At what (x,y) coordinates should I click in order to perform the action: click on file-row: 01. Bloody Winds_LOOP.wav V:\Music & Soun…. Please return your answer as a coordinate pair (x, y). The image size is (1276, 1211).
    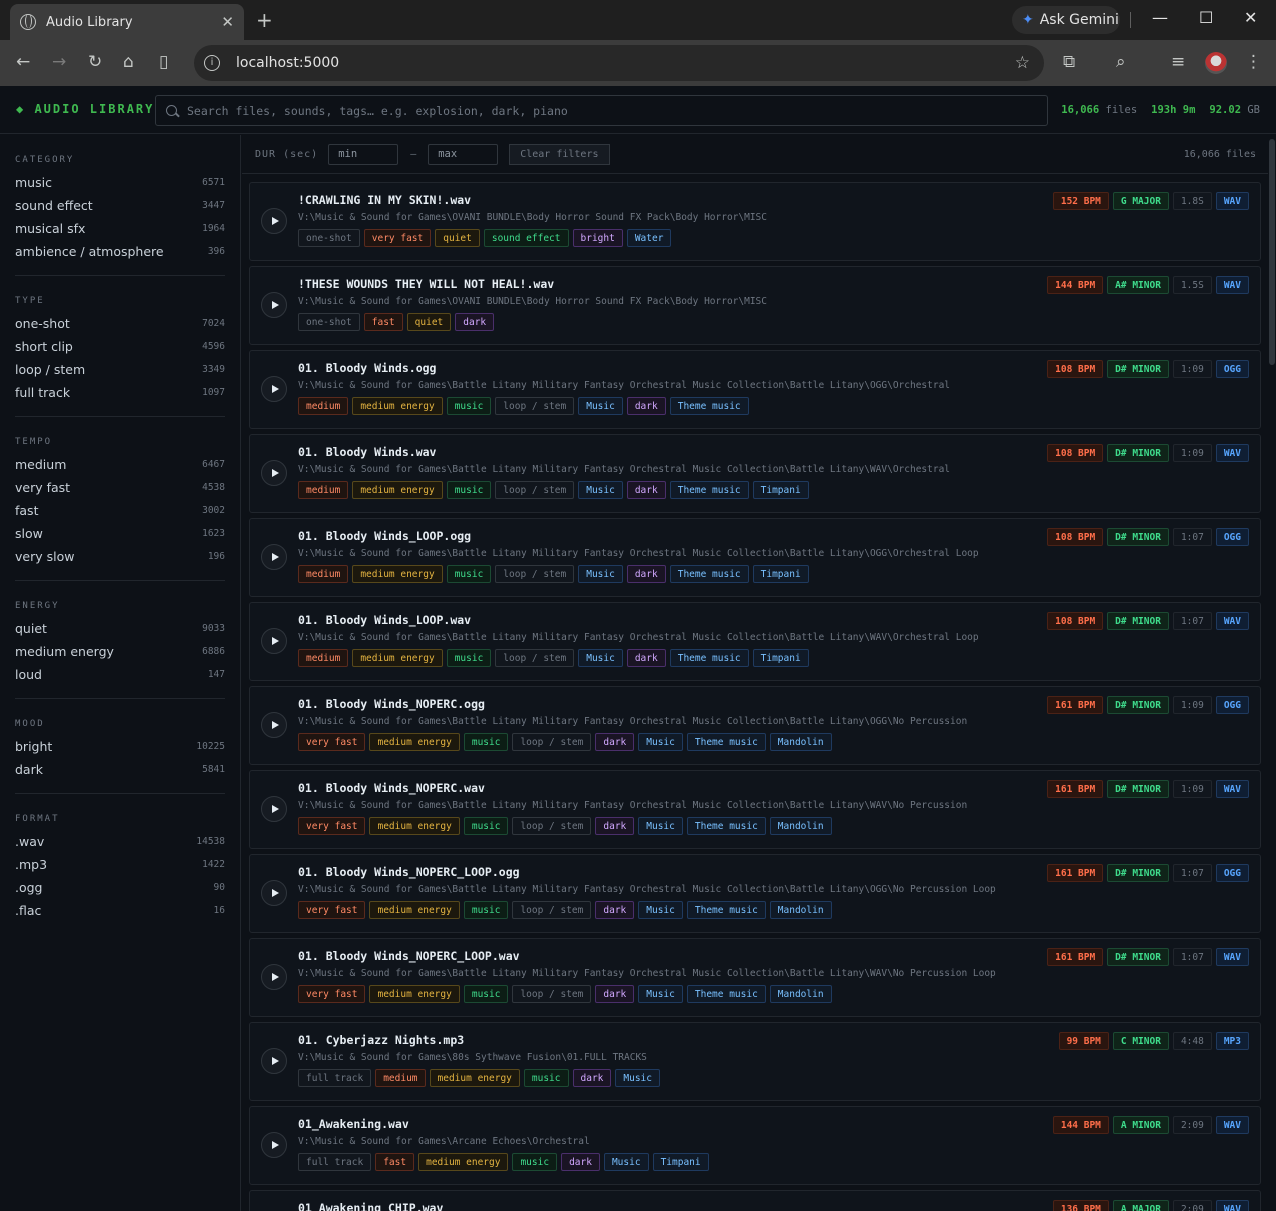
    Looking at the image, I should click on (755, 641).